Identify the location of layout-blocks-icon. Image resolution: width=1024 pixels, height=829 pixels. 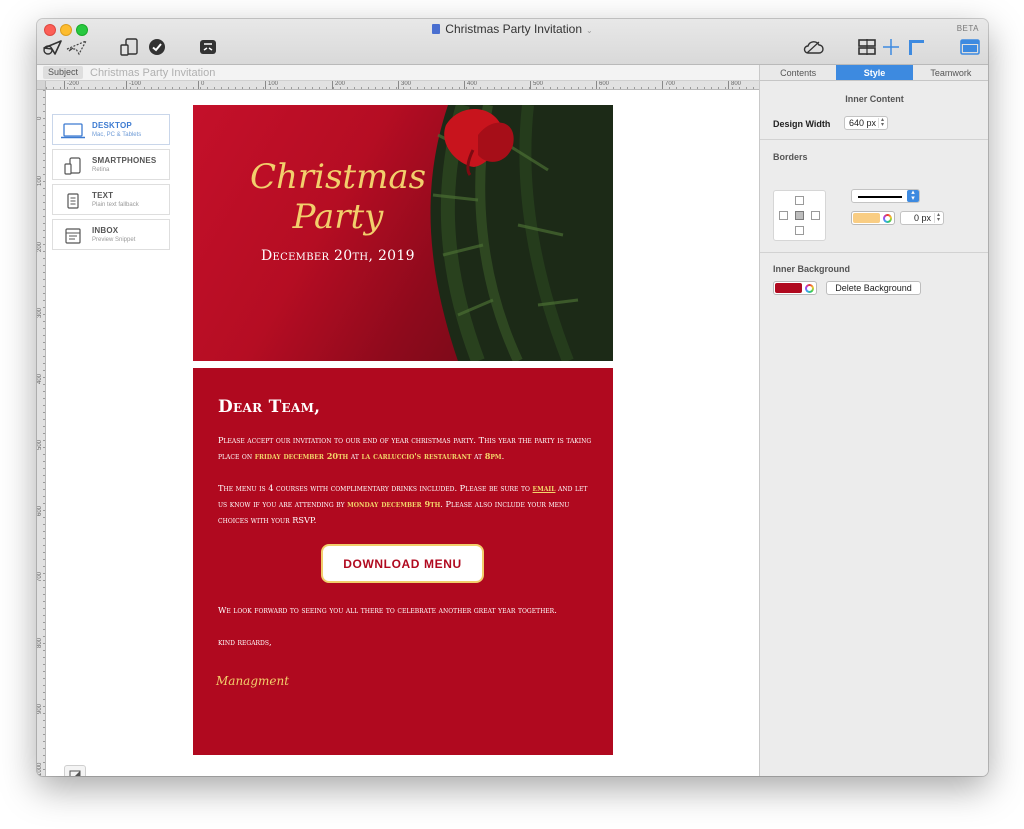
(867, 47).